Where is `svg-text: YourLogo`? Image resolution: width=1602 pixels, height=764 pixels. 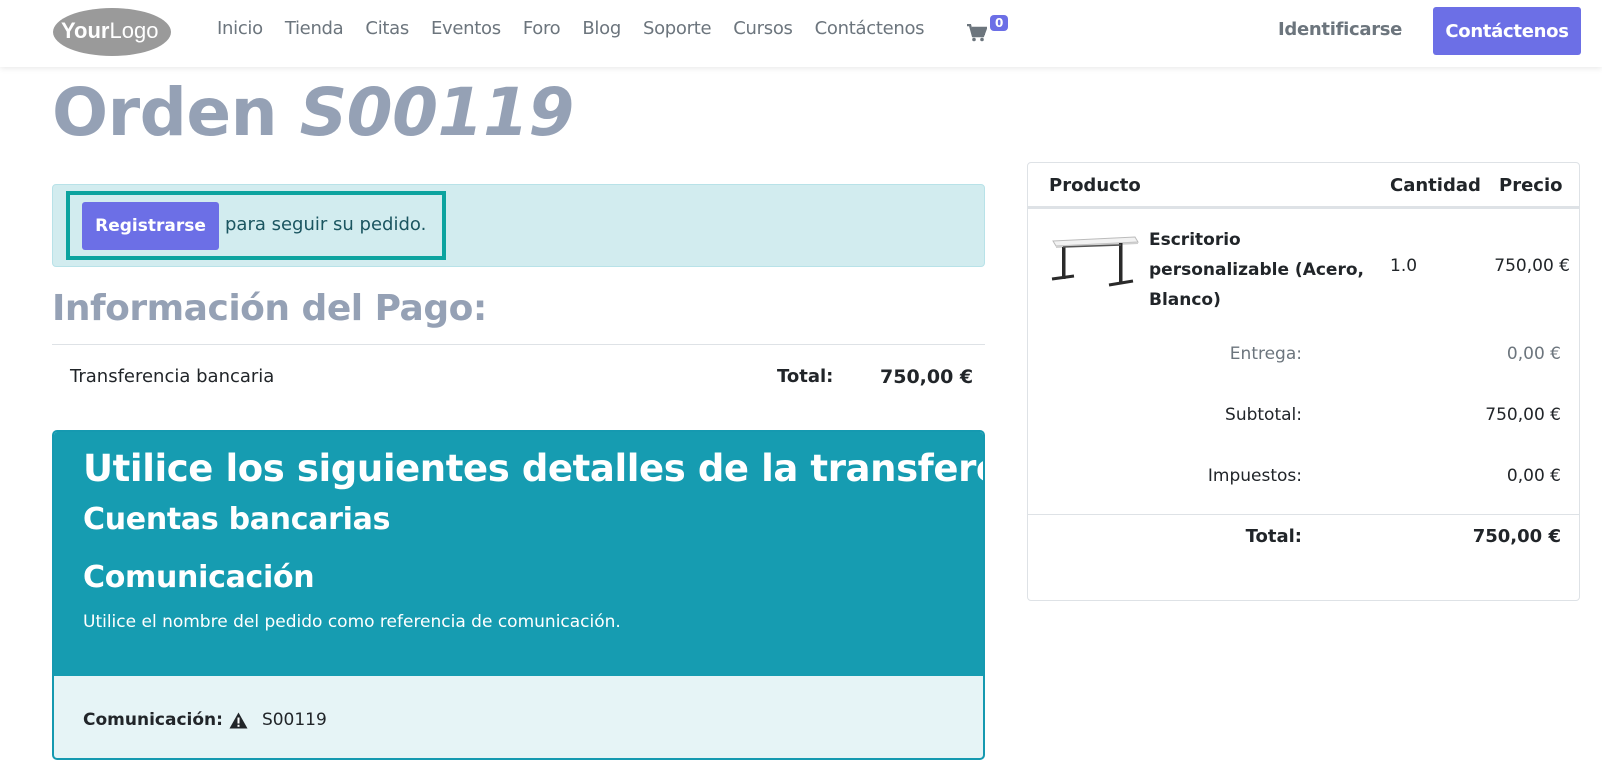
svg-text: YourLogo is located at coordinates (109, 30).